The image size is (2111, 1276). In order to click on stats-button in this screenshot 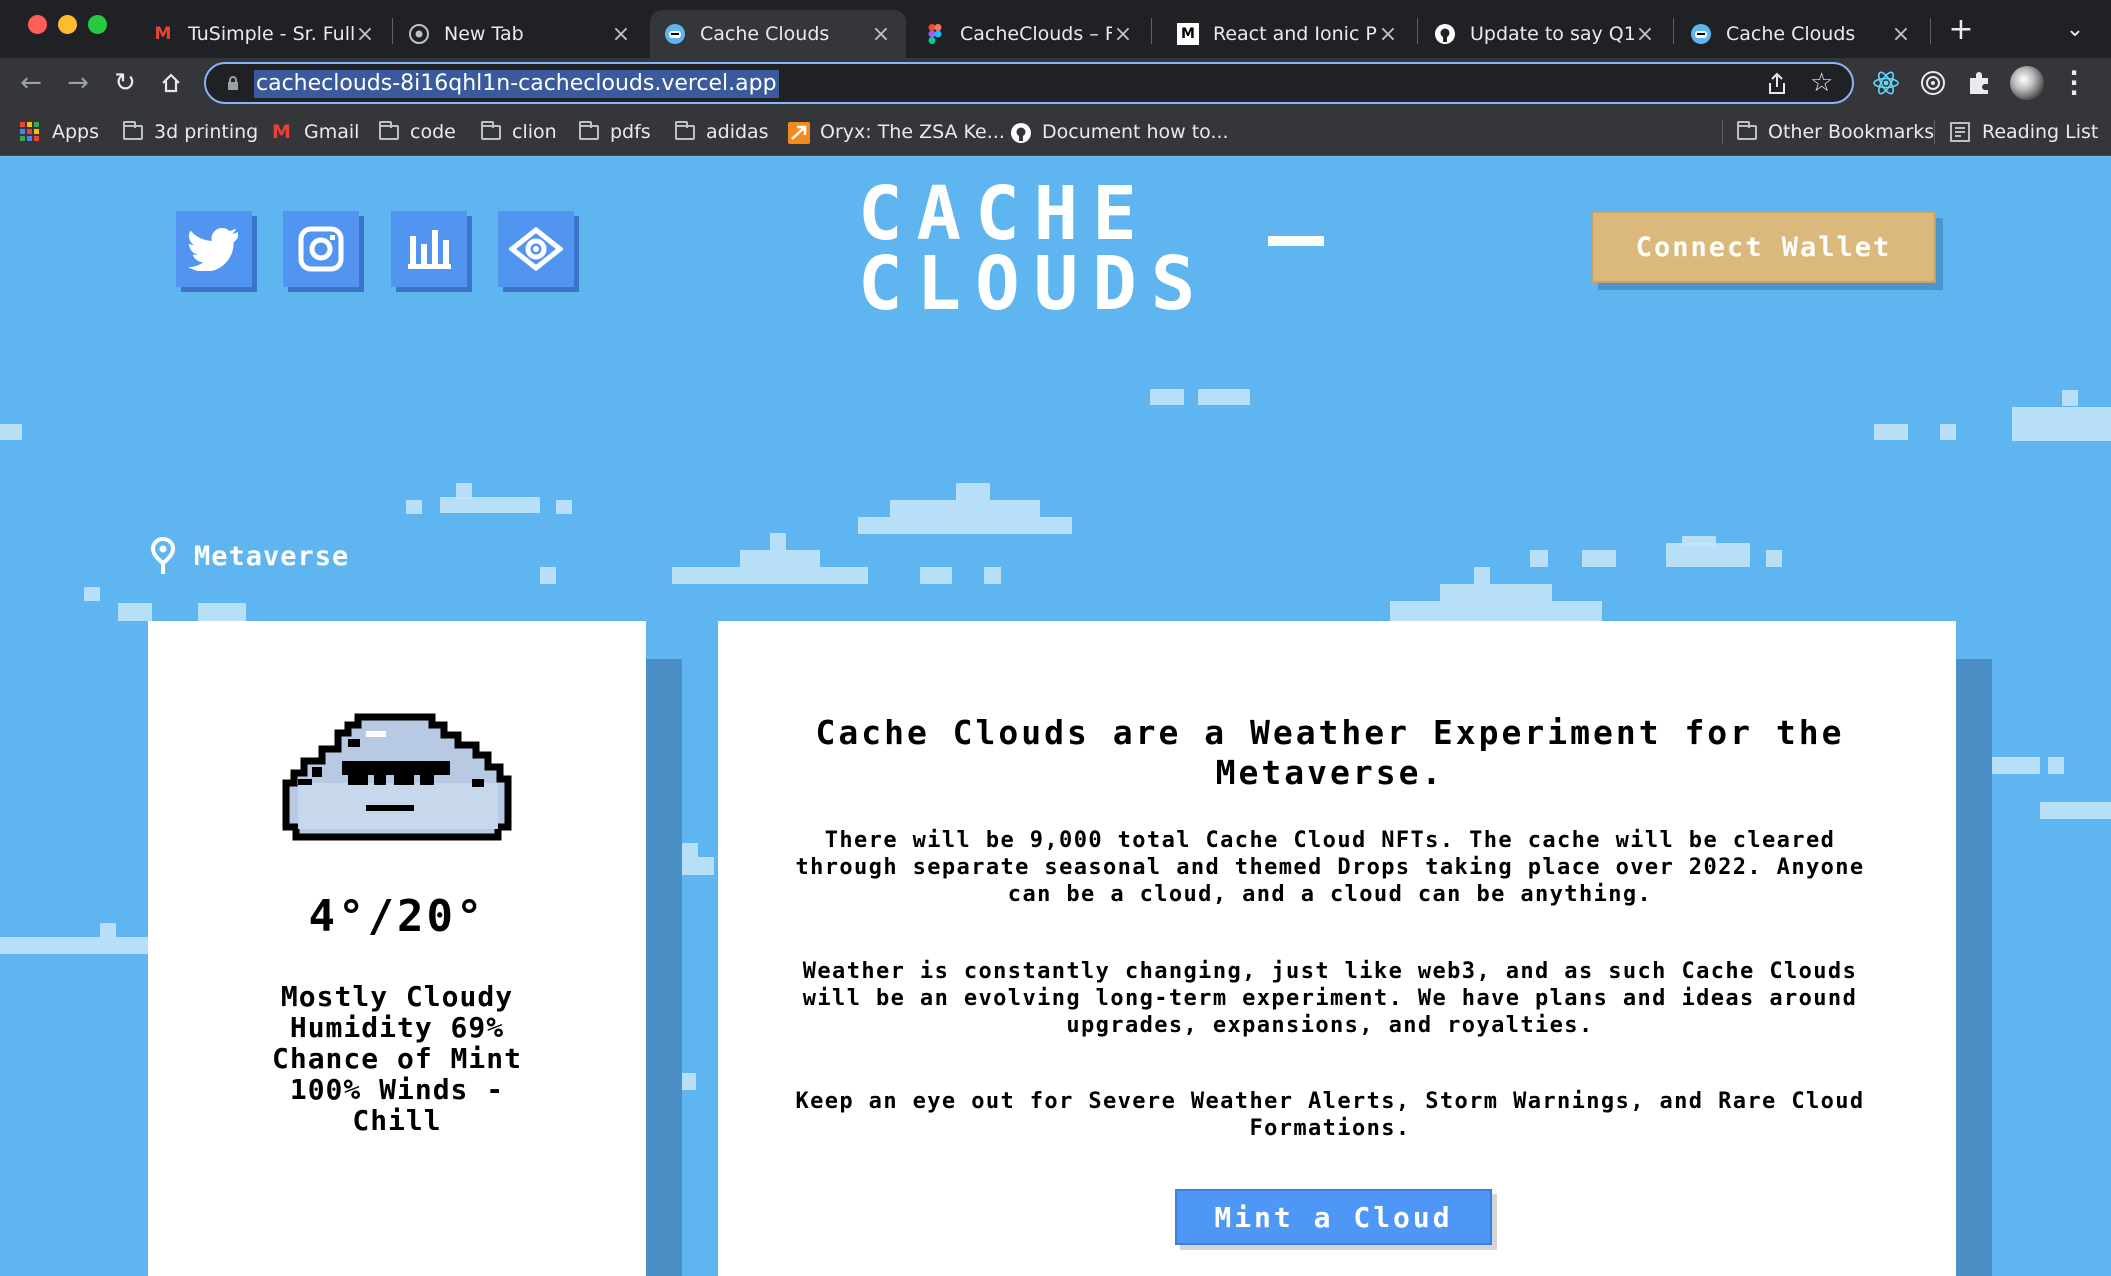, I will do `click(429, 249)`.